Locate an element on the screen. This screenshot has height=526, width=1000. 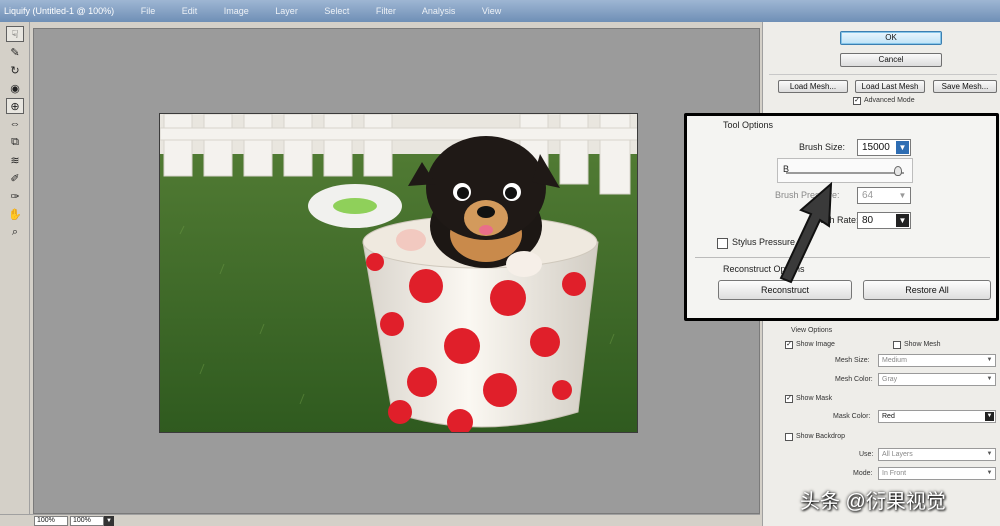
advanced-mode-label: Advanced Mode is located at coordinates (889, 100).